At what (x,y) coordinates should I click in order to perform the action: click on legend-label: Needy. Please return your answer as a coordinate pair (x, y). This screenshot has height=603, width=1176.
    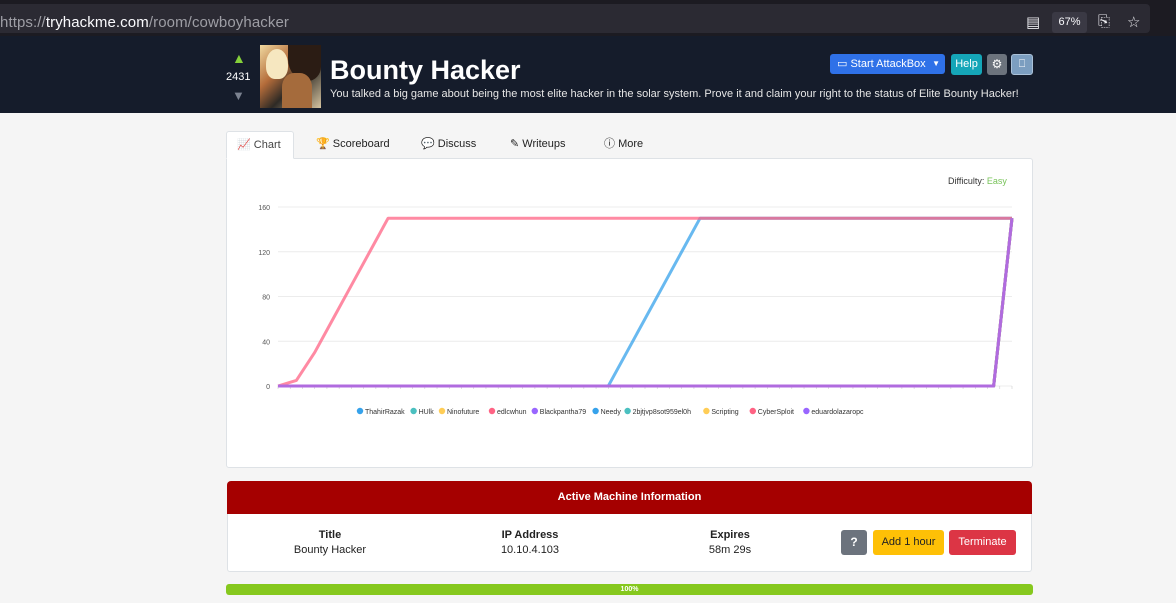
    Looking at the image, I should click on (611, 412).